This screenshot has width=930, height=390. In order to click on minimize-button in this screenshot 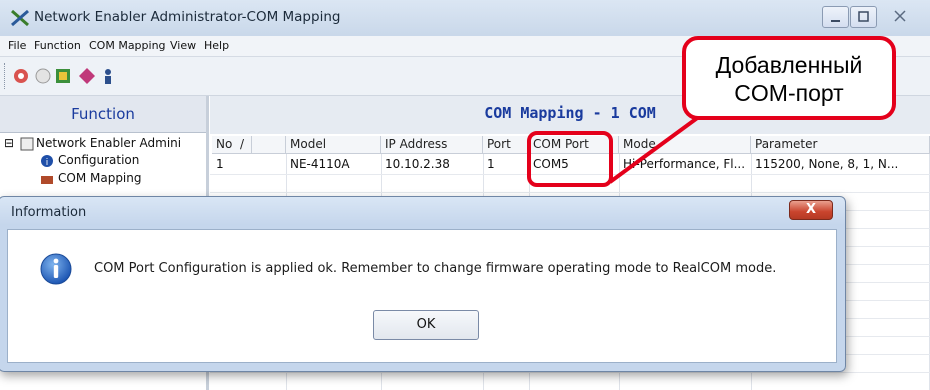, I will do `click(835, 17)`.